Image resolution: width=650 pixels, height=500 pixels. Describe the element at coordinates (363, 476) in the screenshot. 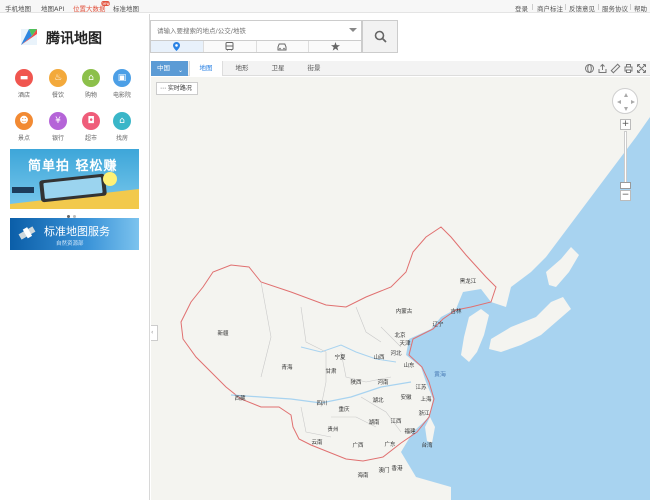

I see `province-label: 海南` at that location.